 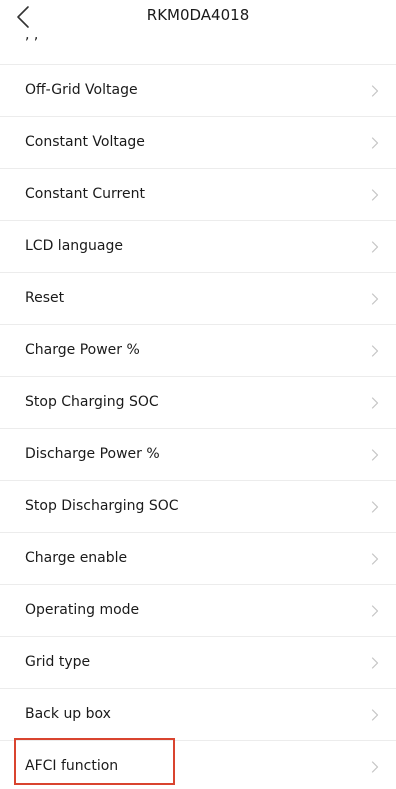 I want to click on settings-row: AFCI function, so click(x=198, y=764).